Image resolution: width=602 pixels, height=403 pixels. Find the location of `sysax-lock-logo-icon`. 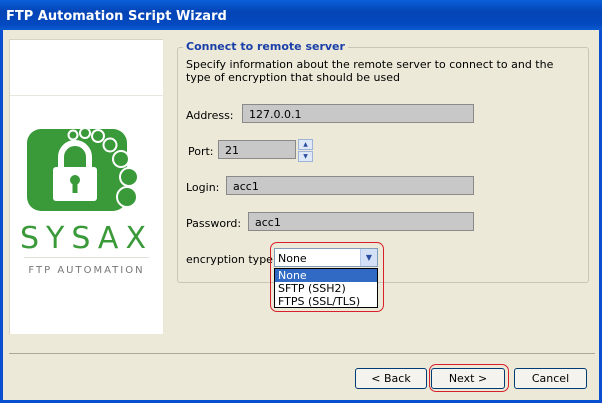

sysax-lock-logo-icon is located at coordinates (83, 169).